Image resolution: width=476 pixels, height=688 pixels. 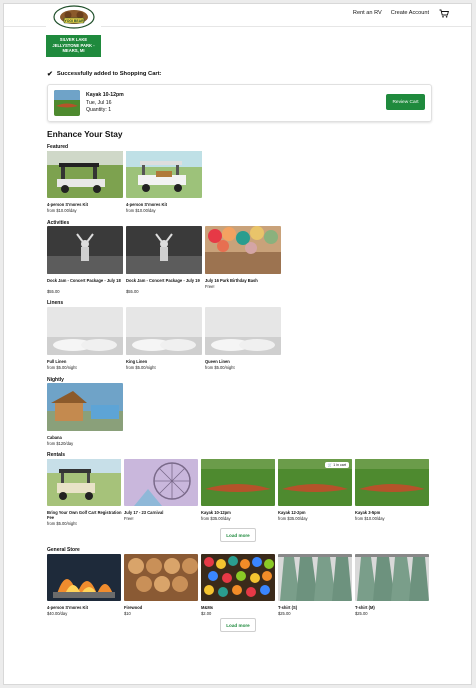 I want to click on section-general-store-label: General Store, so click(x=63, y=550).